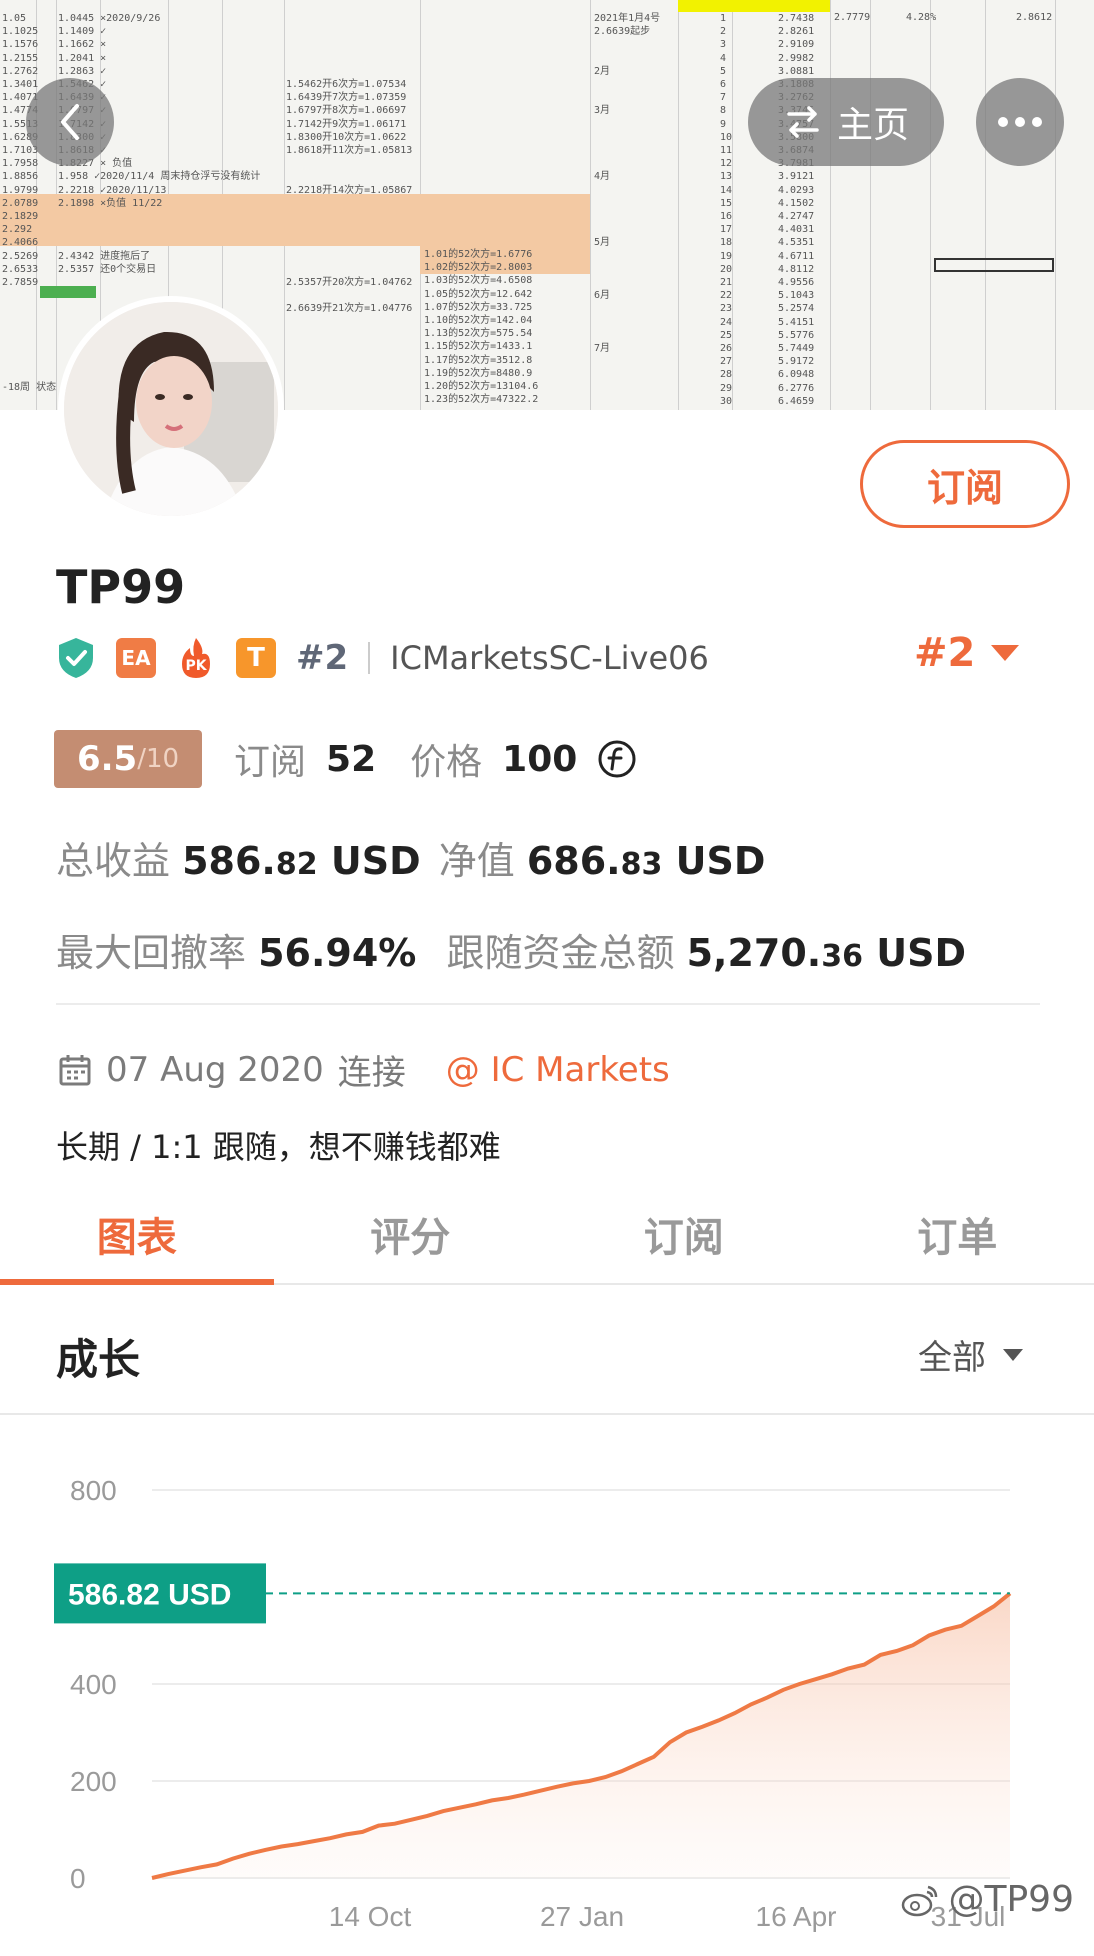  Describe the element at coordinates (149, 1594) in the screenshot. I see `current-value-label: 586.82 USD` at that location.